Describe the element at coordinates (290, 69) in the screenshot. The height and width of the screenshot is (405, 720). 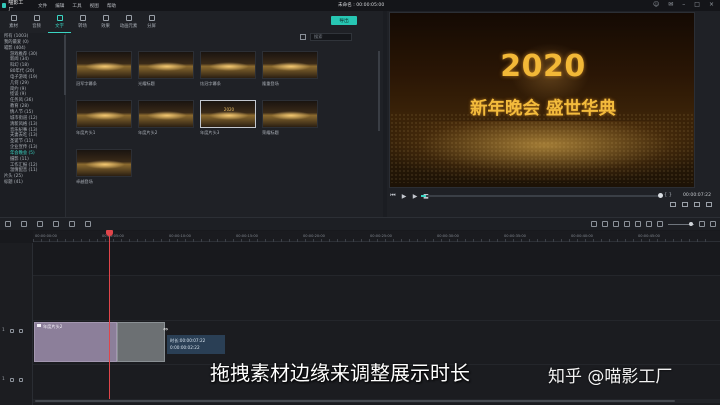
I see `template-thumbnail: 隆重登场` at that location.